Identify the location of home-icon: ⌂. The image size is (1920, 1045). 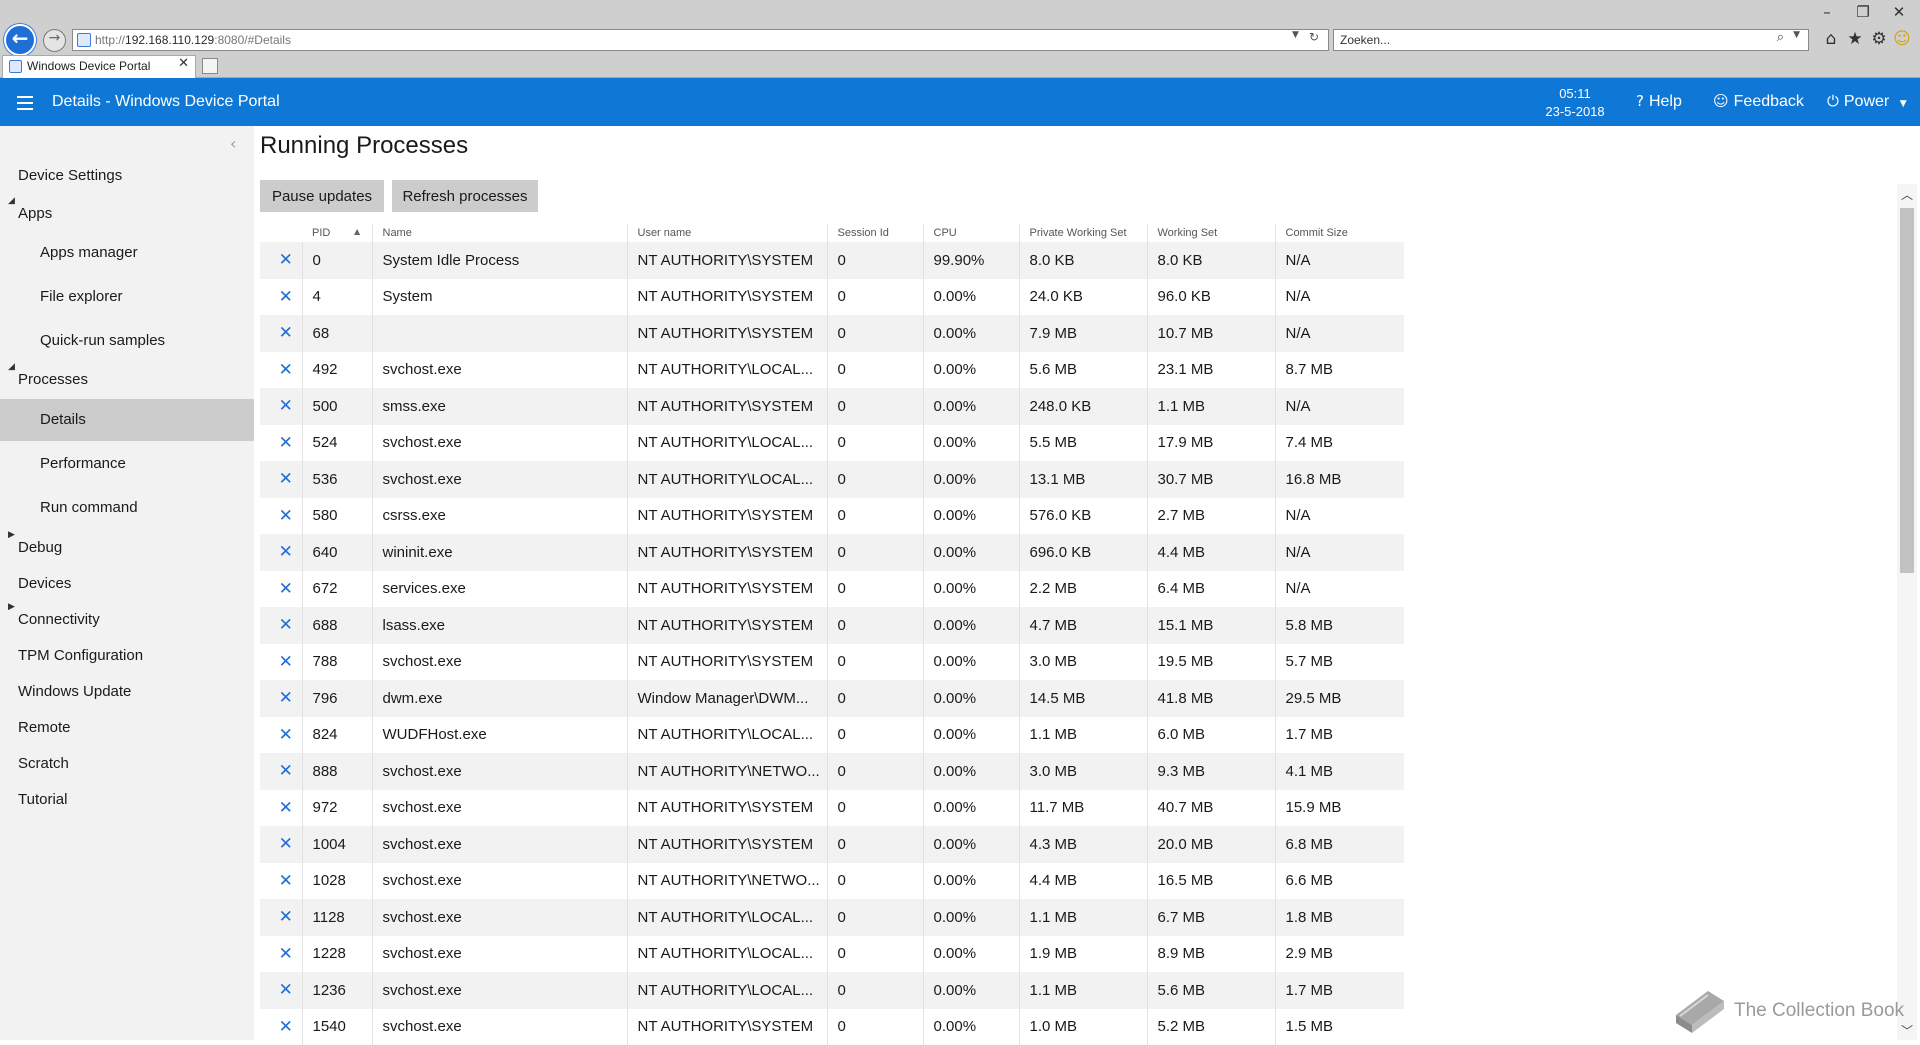
(1831, 40).